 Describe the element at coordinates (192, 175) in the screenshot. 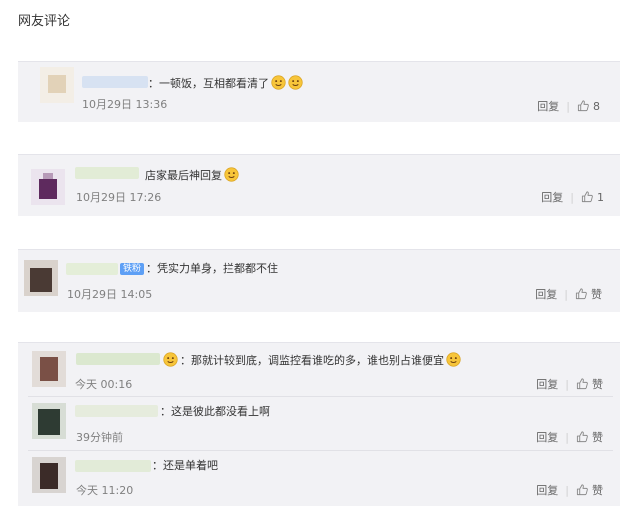

I see `comment-text: 店家最后神回复` at that location.